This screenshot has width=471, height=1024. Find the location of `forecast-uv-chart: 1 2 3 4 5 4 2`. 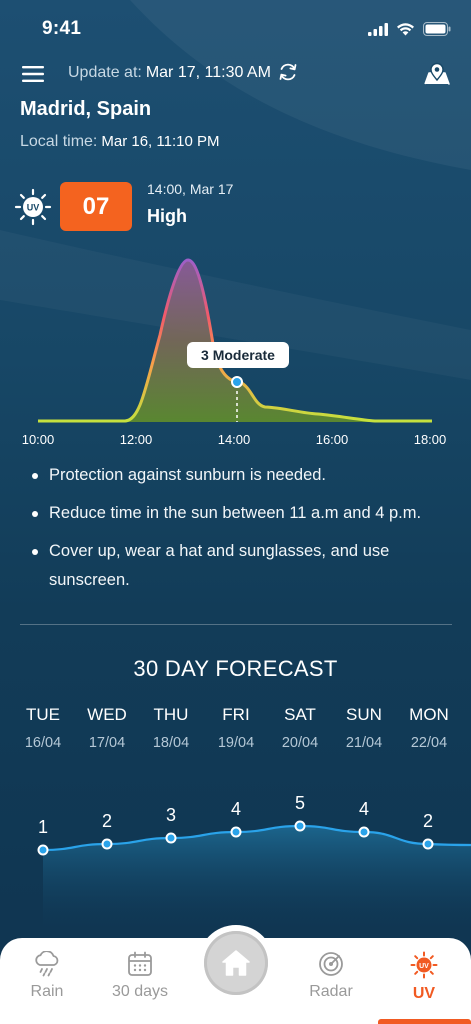

forecast-uv-chart: 1 2 3 4 5 4 2 is located at coordinates (254, 864).